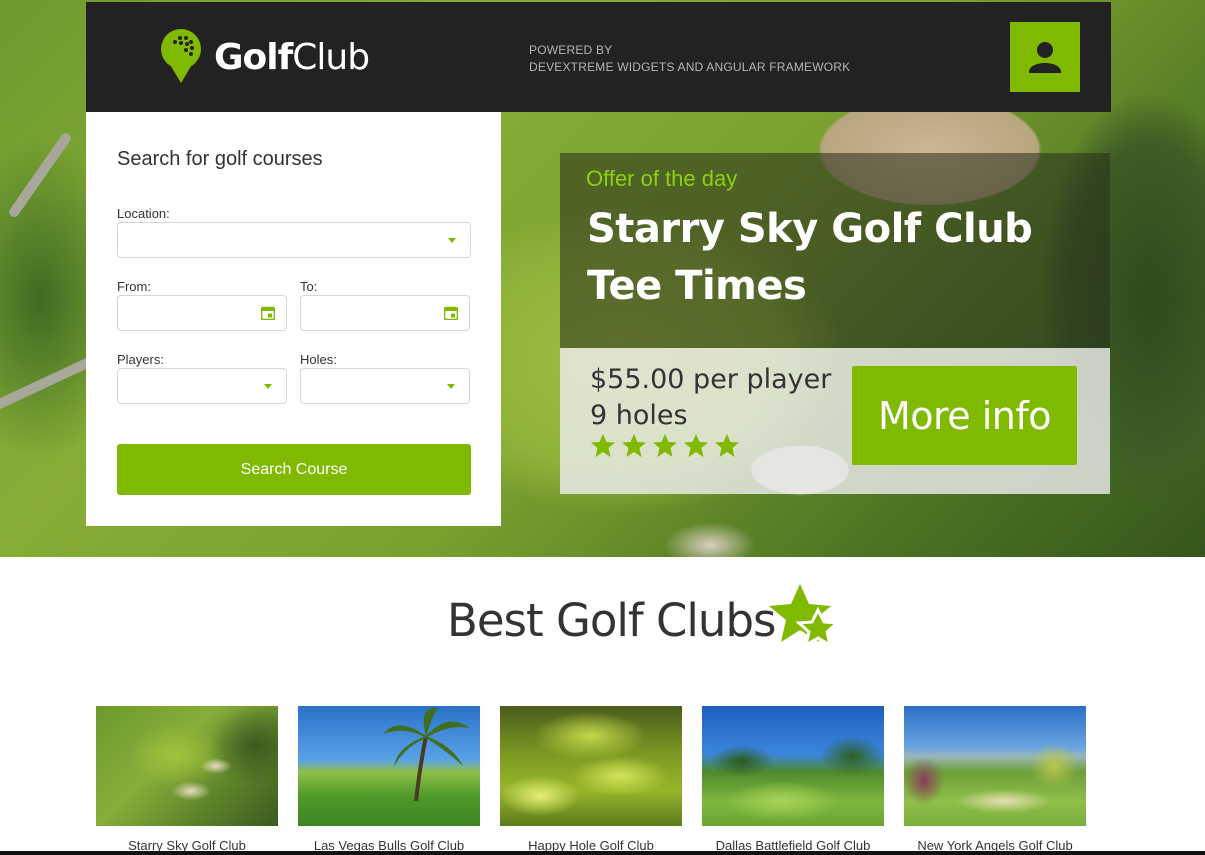 This screenshot has height=855, width=1205. What do you see at coordinates (662, 178) in the screenshot?
I see `offer-label: Offer of the day` at bounding box center [662, 178].